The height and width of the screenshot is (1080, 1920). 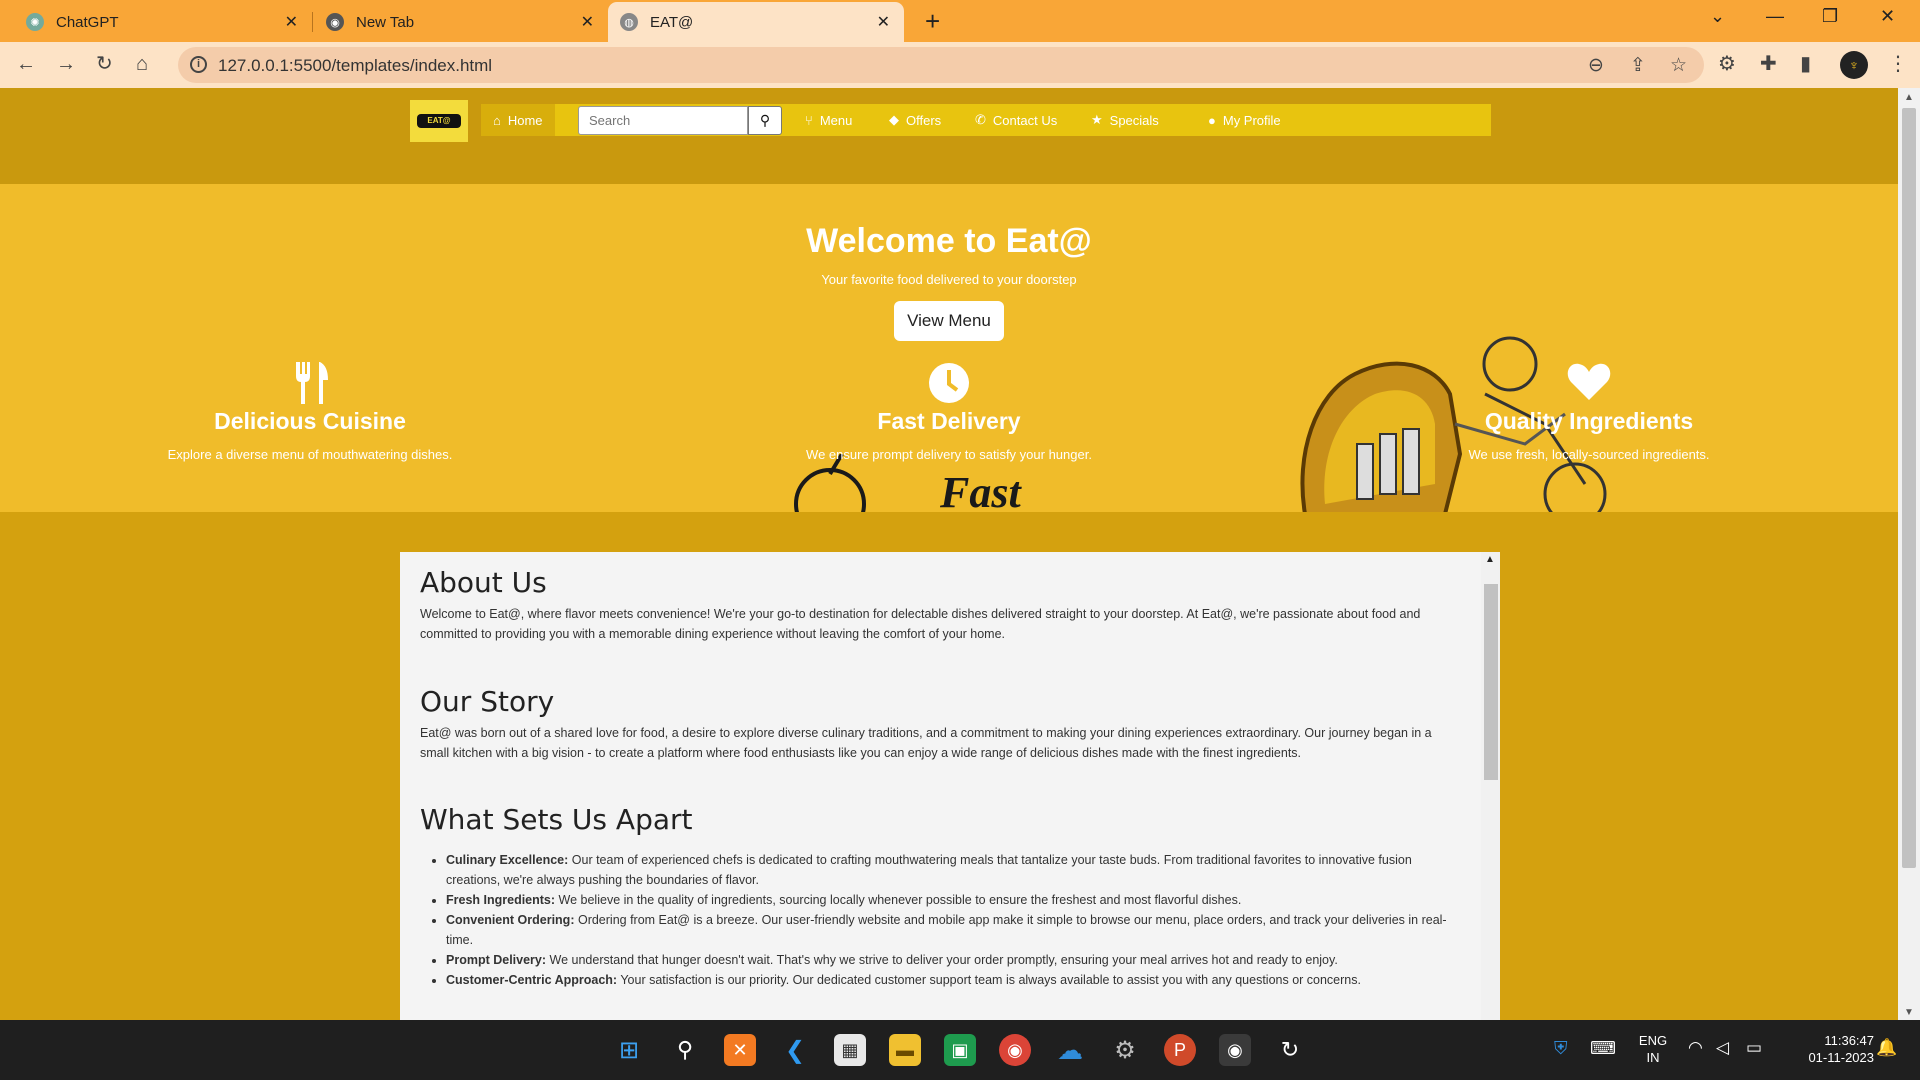 What do you see at coordinates (1490, 786) in the screenshot?
I see `content-scrollbar: ▲` at bounding box center [1490, 786].